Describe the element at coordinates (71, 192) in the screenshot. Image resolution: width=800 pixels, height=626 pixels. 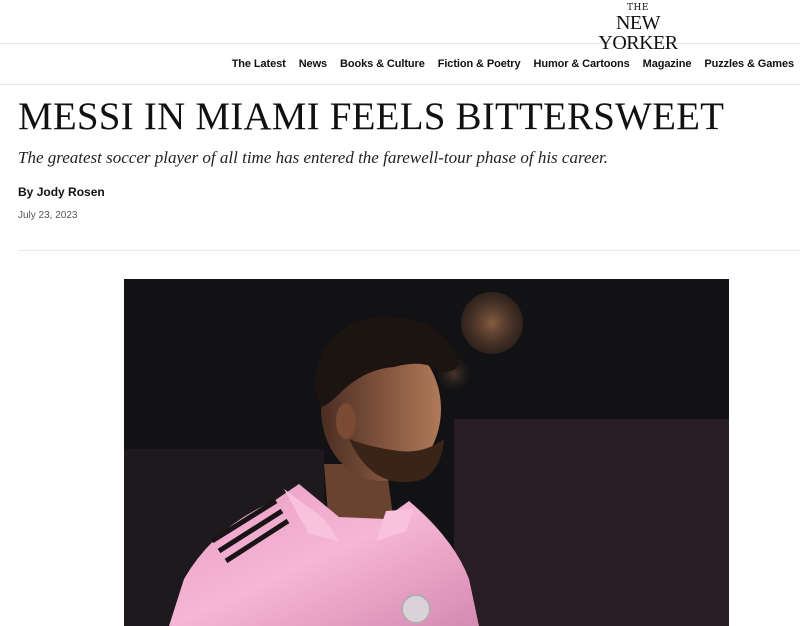
I see `author-link: Jody Rosen` at that location.